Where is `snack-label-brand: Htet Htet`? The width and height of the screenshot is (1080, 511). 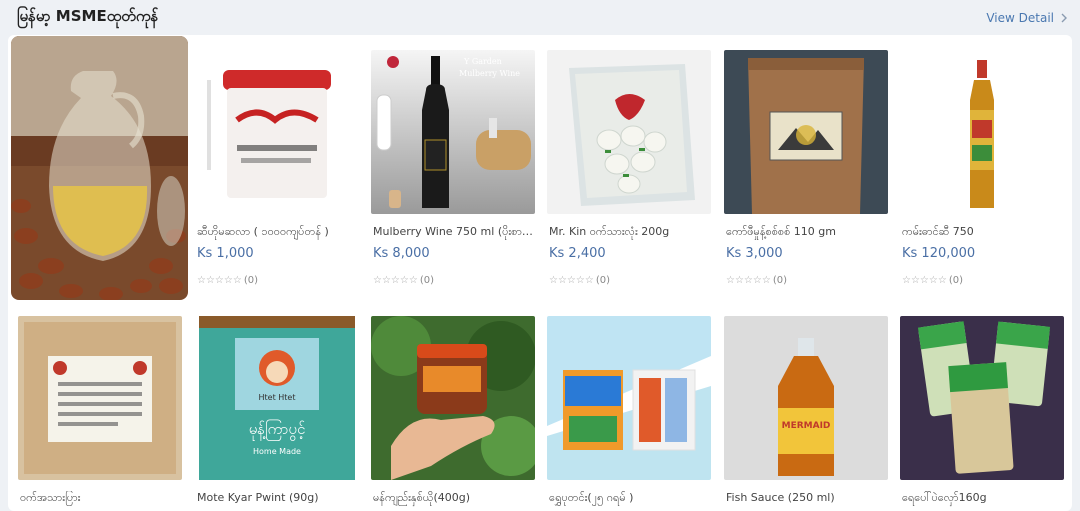
snack-label-brand: Htet Htet is located at coordinates (277, 397).